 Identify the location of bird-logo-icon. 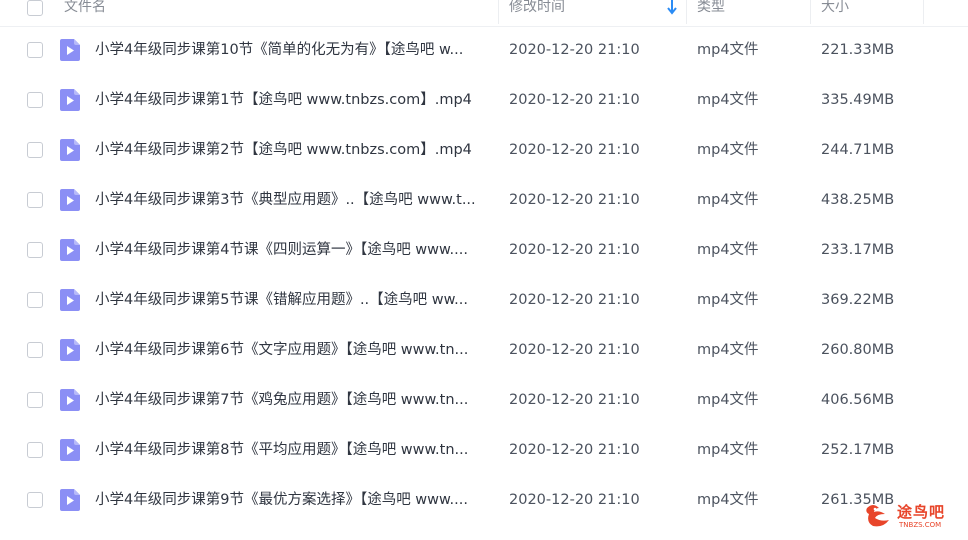
(877, 516).